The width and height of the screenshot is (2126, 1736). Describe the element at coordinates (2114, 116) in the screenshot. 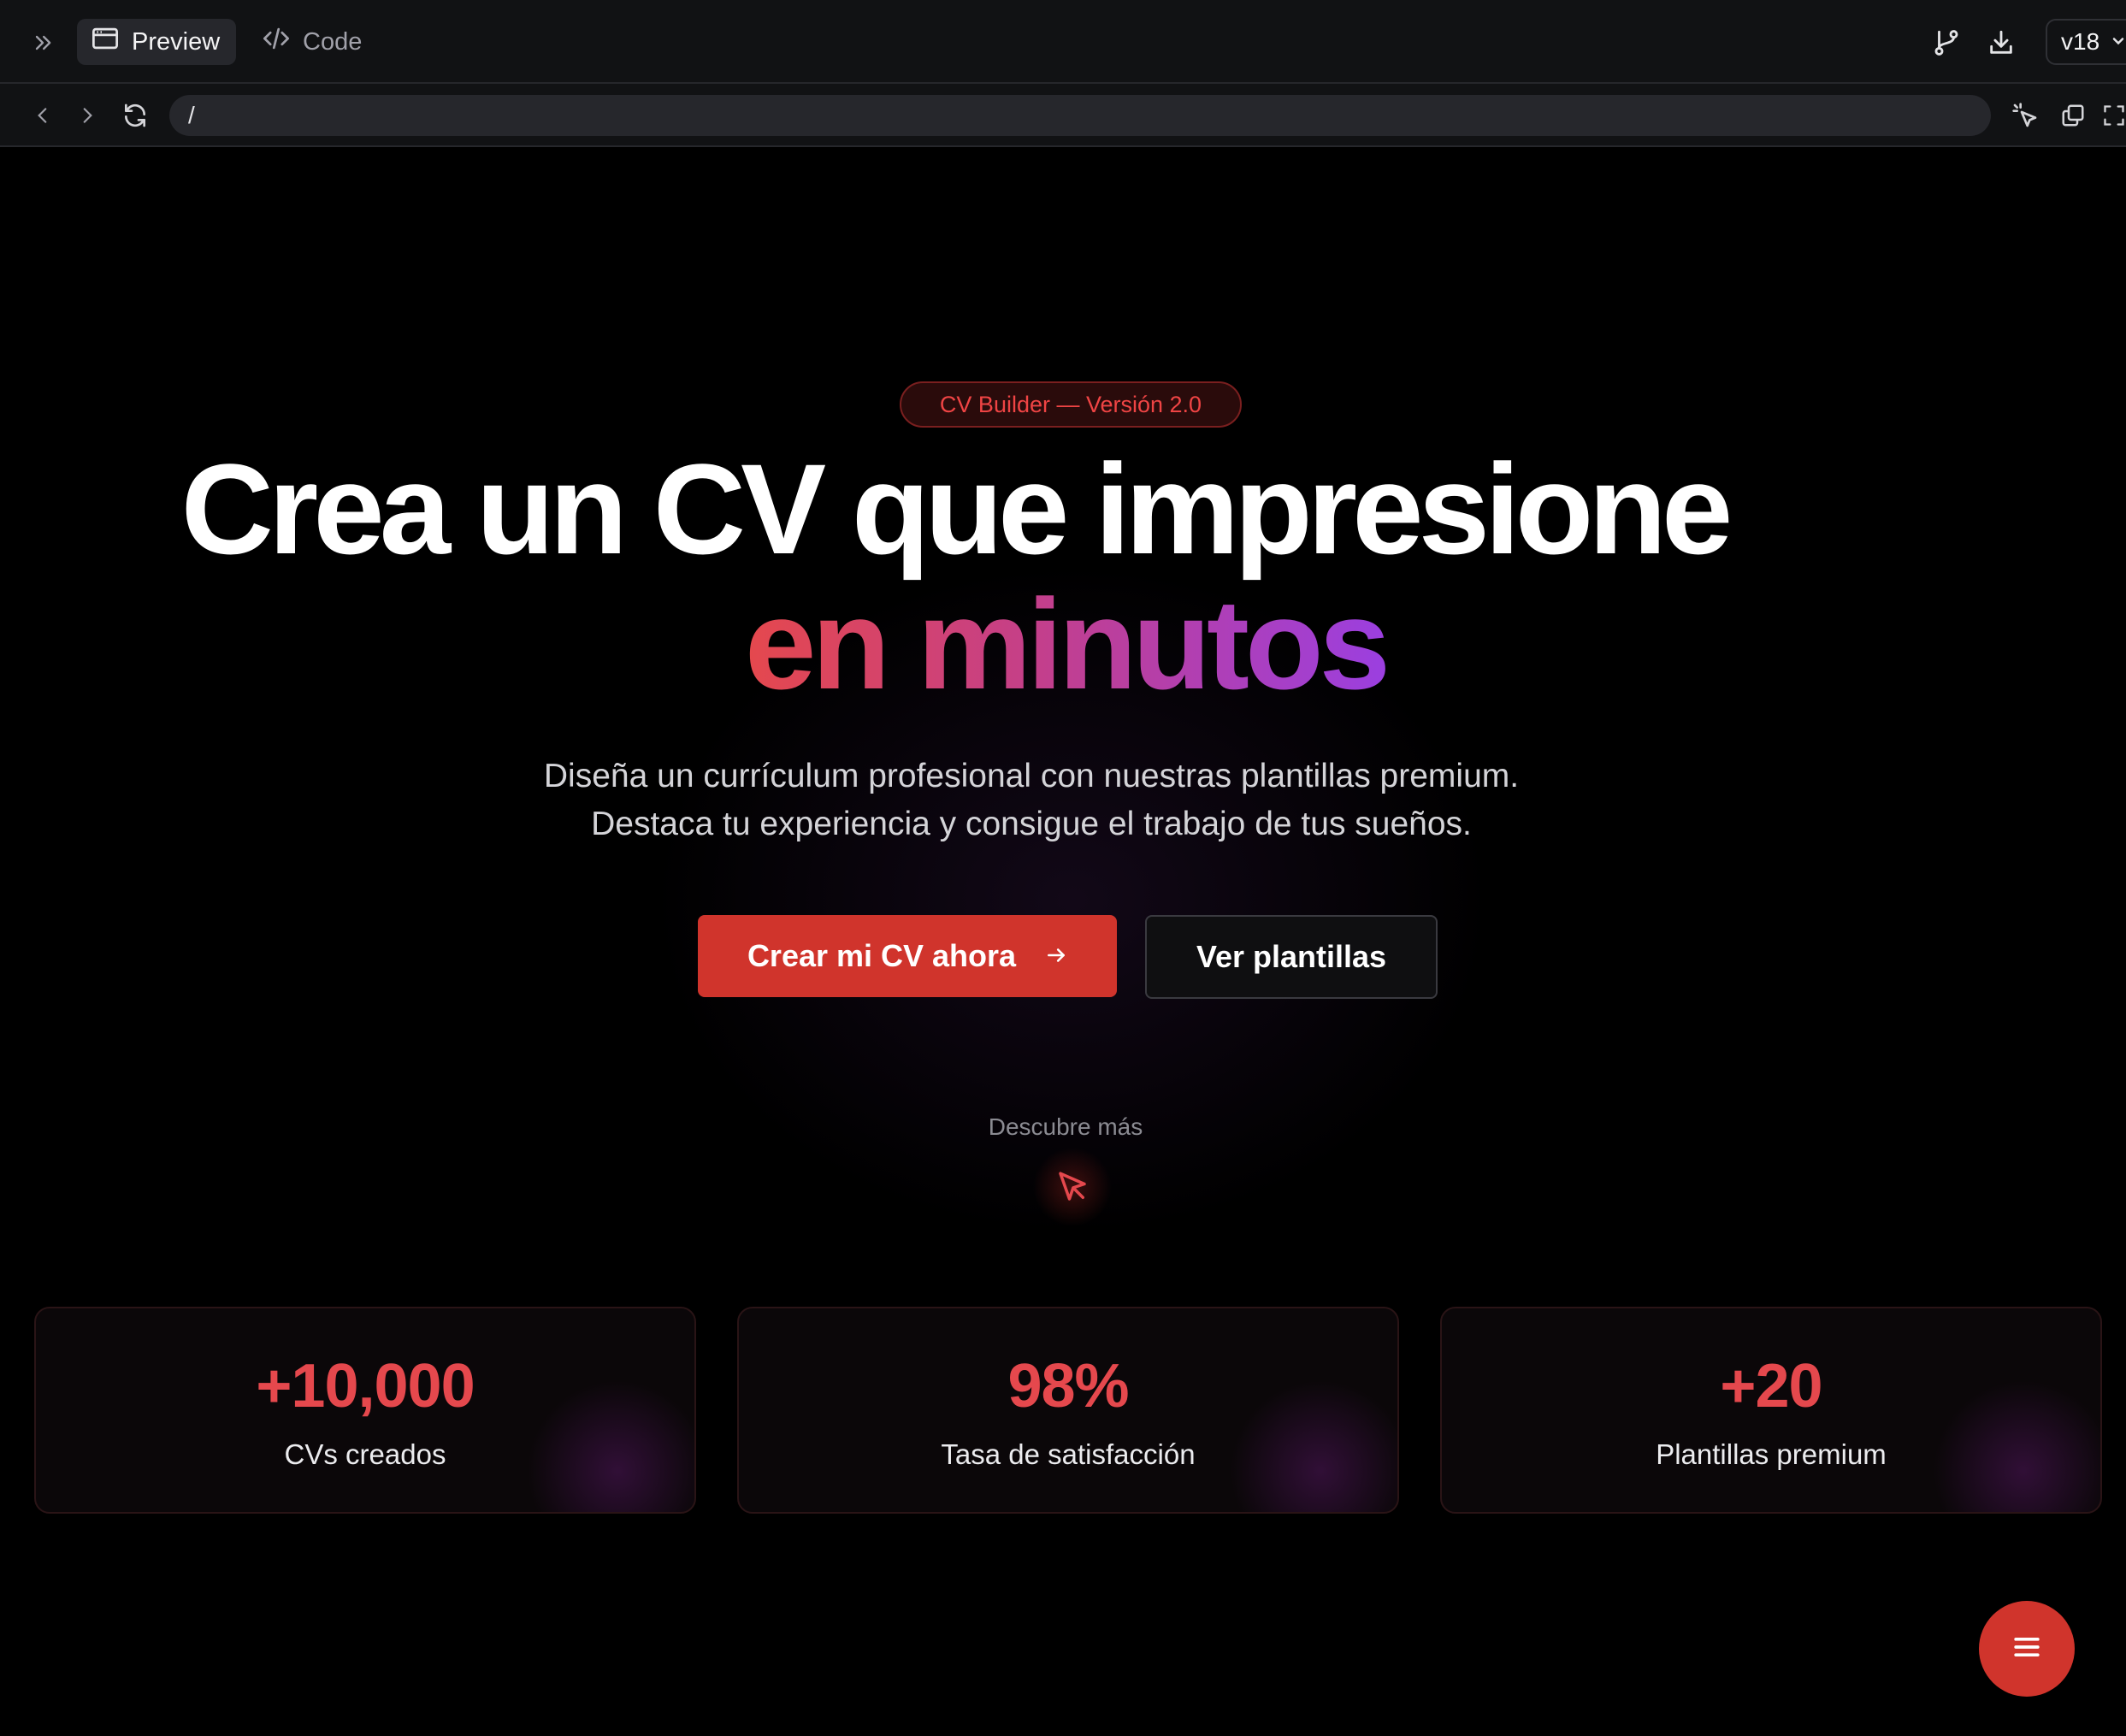

I see `fullscreen-icon` at that location.